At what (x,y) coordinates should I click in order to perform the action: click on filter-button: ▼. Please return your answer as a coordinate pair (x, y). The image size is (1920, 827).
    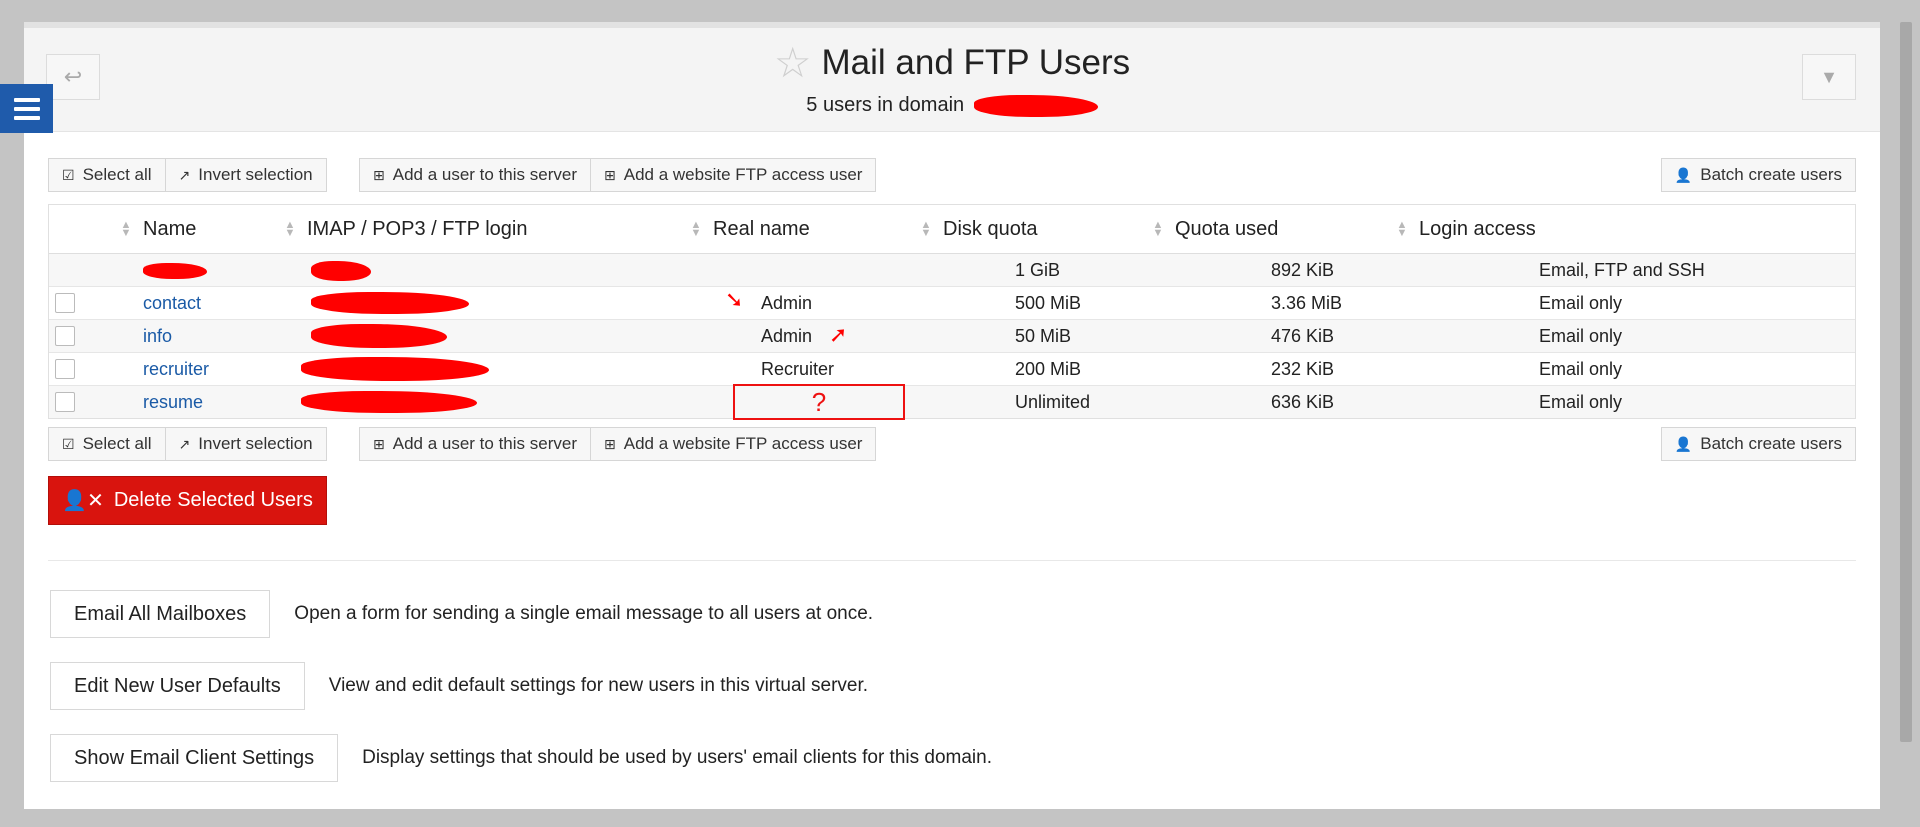
    Looking at the image, I should click on (1829, 77).